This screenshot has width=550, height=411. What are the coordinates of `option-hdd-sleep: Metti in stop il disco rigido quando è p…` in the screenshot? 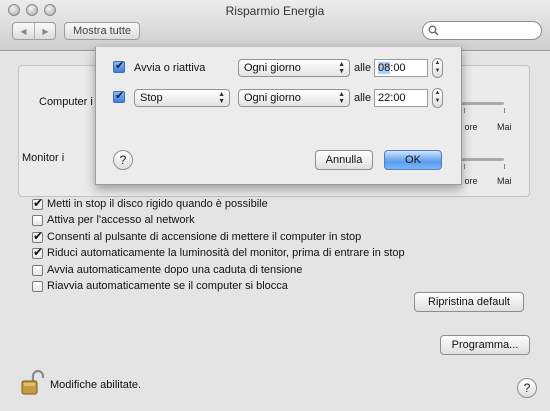 It's located at (150, 204).